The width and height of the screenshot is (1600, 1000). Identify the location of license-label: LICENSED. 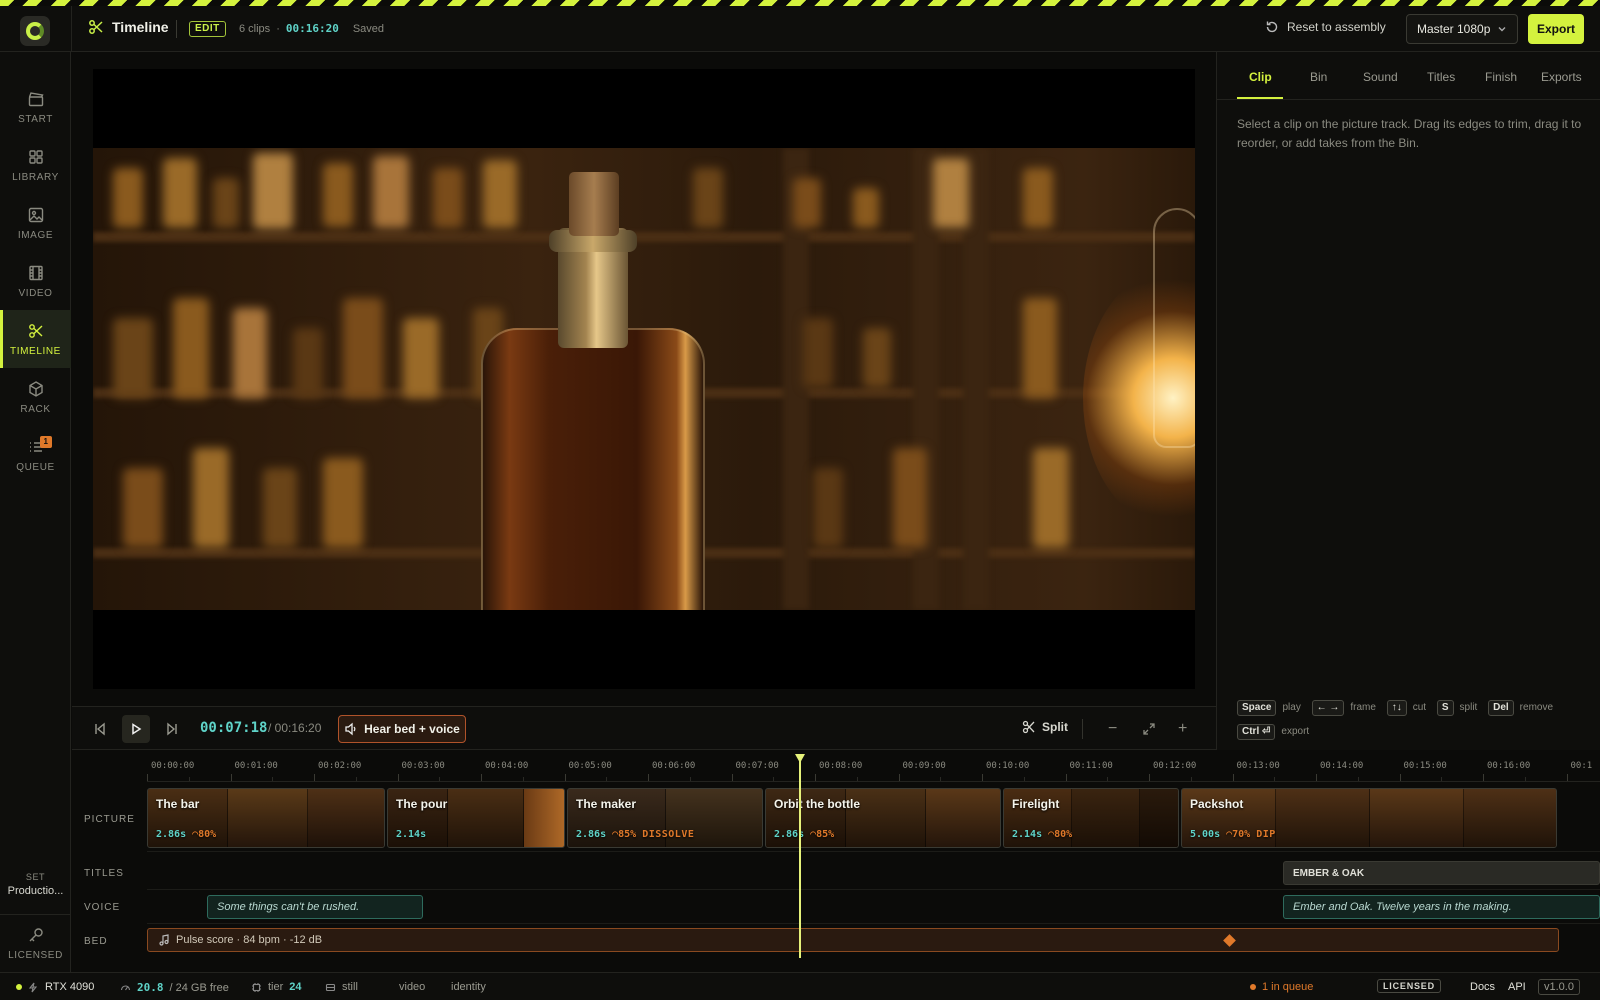
(35, 955).